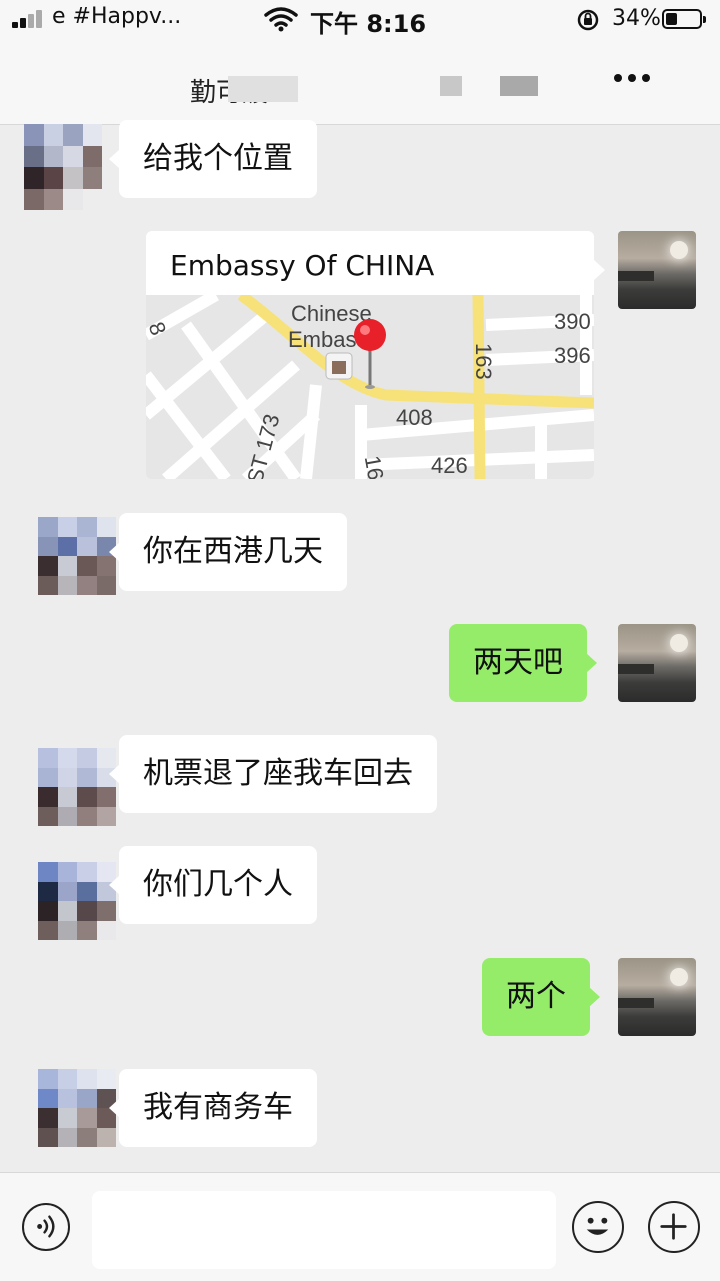  Describe the element at coordinates (368, 24) in the screenshot. I see `clock: 下午 8:16` at that location.